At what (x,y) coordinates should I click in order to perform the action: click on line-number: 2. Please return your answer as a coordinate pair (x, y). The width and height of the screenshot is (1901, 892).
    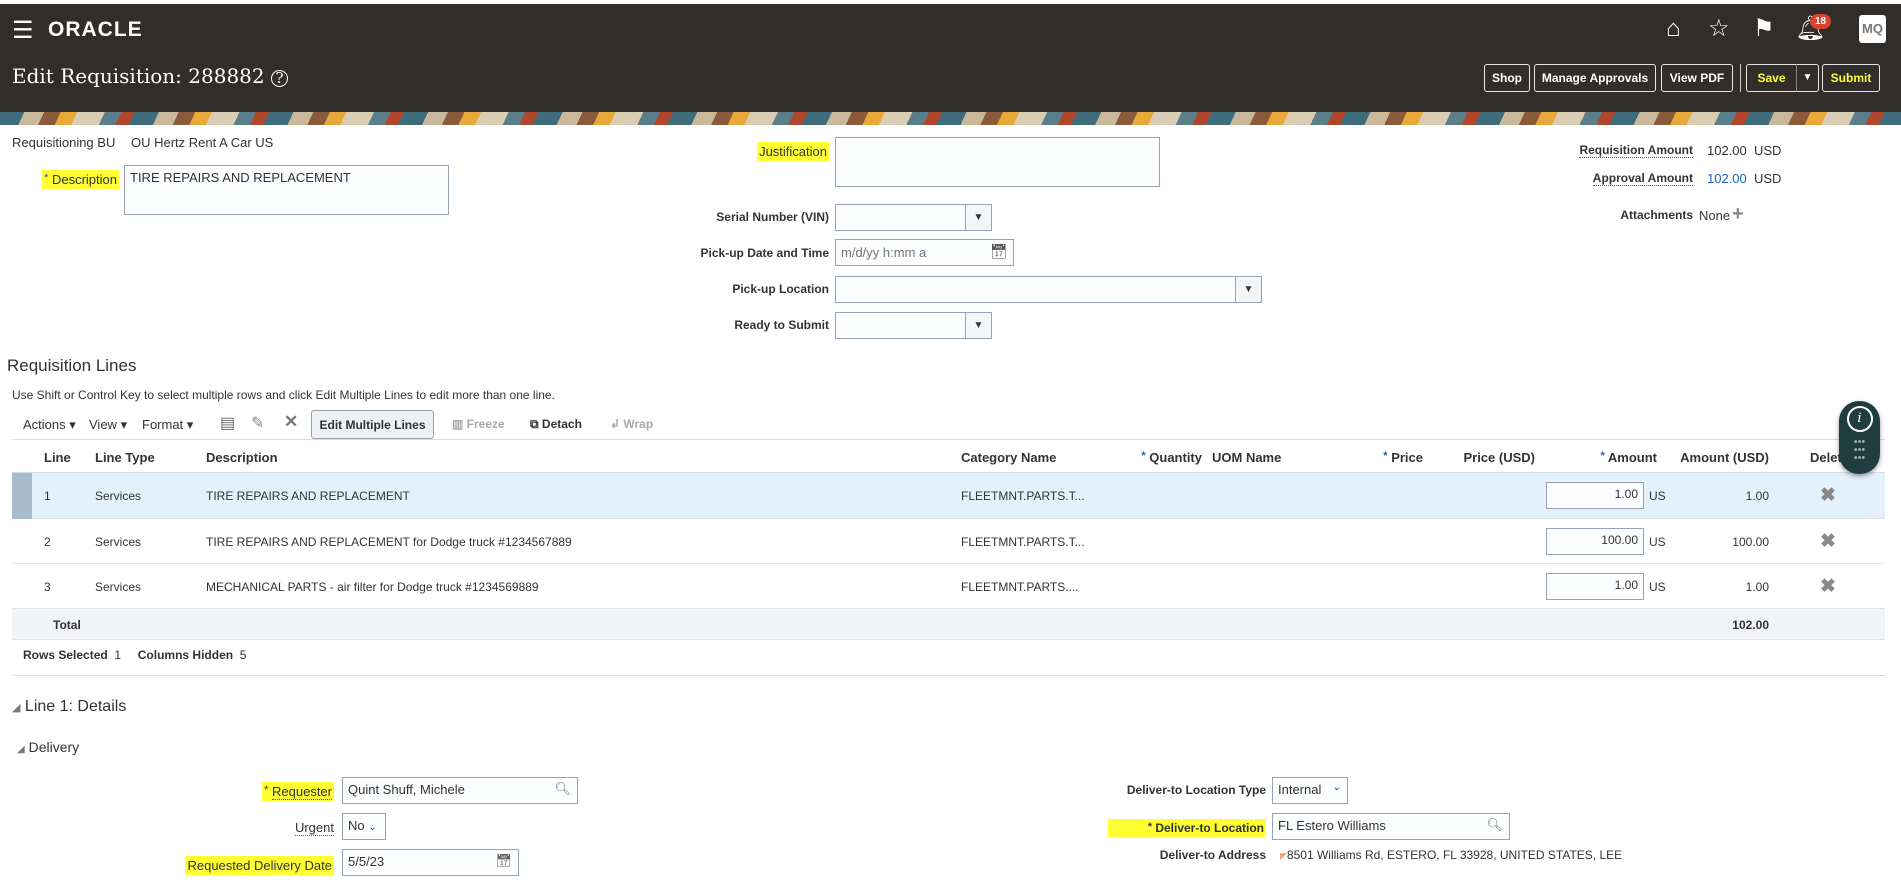
    Looking at the image, I should click on (47, 542).